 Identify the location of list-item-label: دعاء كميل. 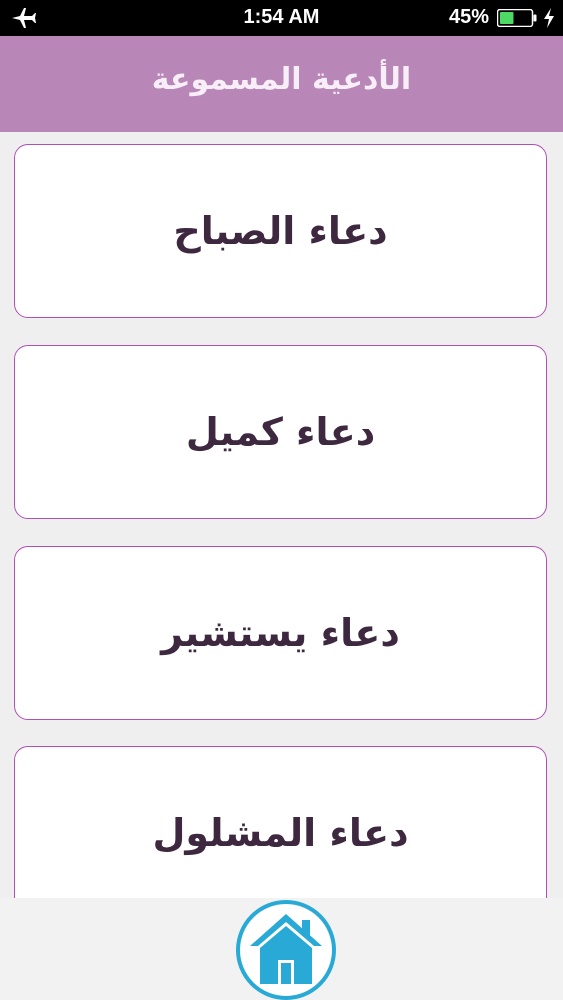
(280, 432).